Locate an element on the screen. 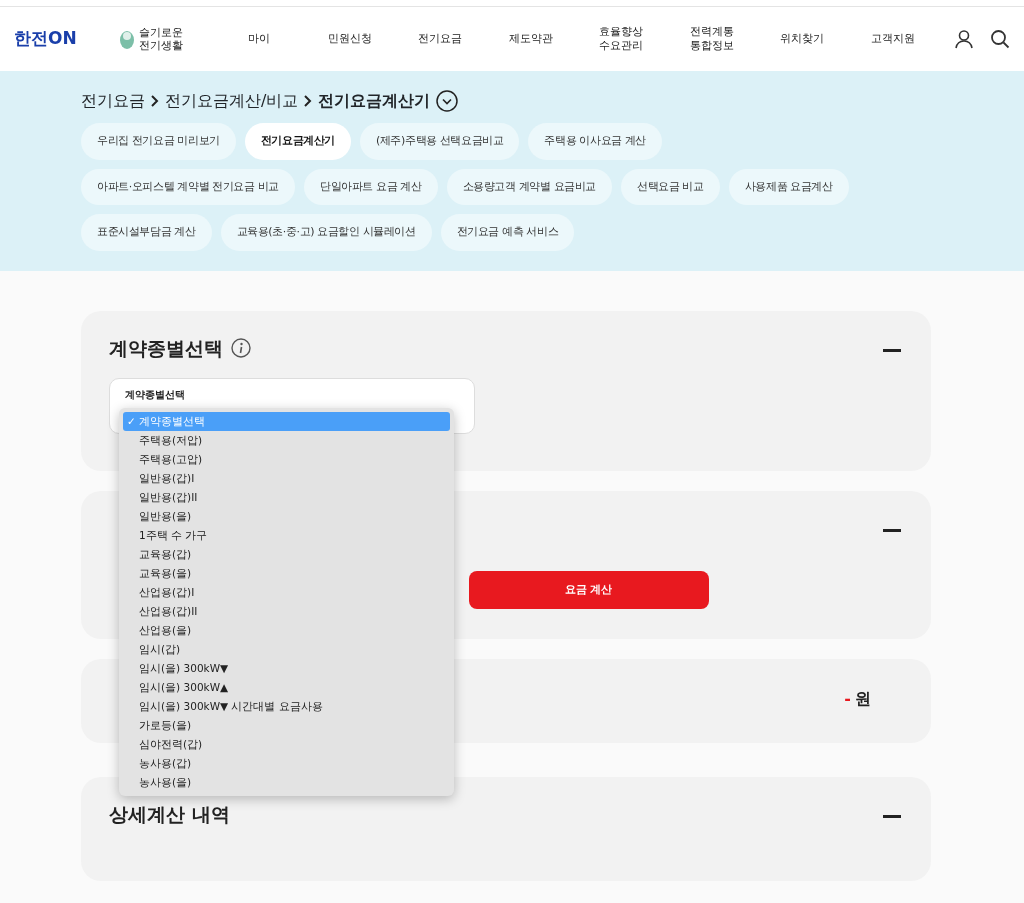 This screenshot has width=1024, height=903. dropdown-option: 임시(을) 300kW▲ is located at coordinates (286, 687).